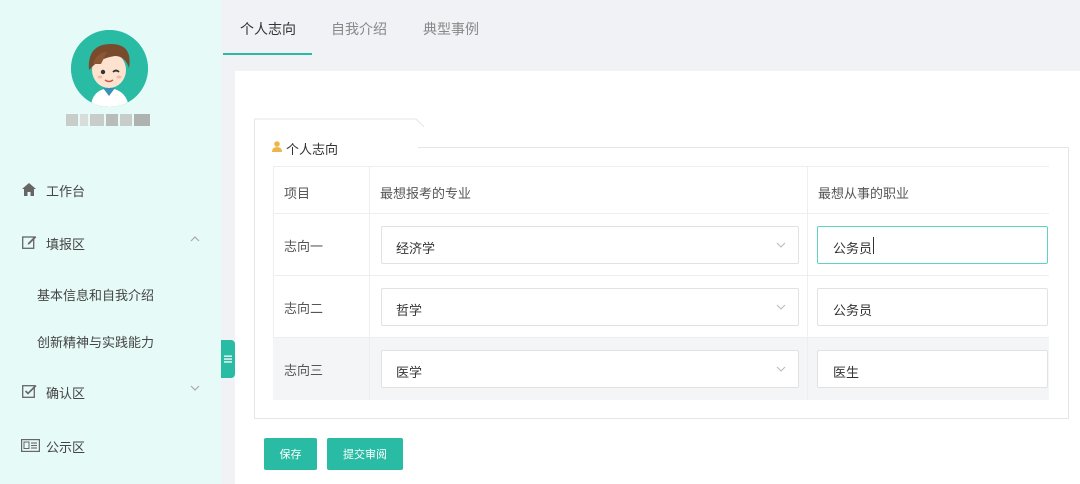  Describe the element at coordinates (409, 311) in the screenshot. I see `select-value: 哲学` at that location.